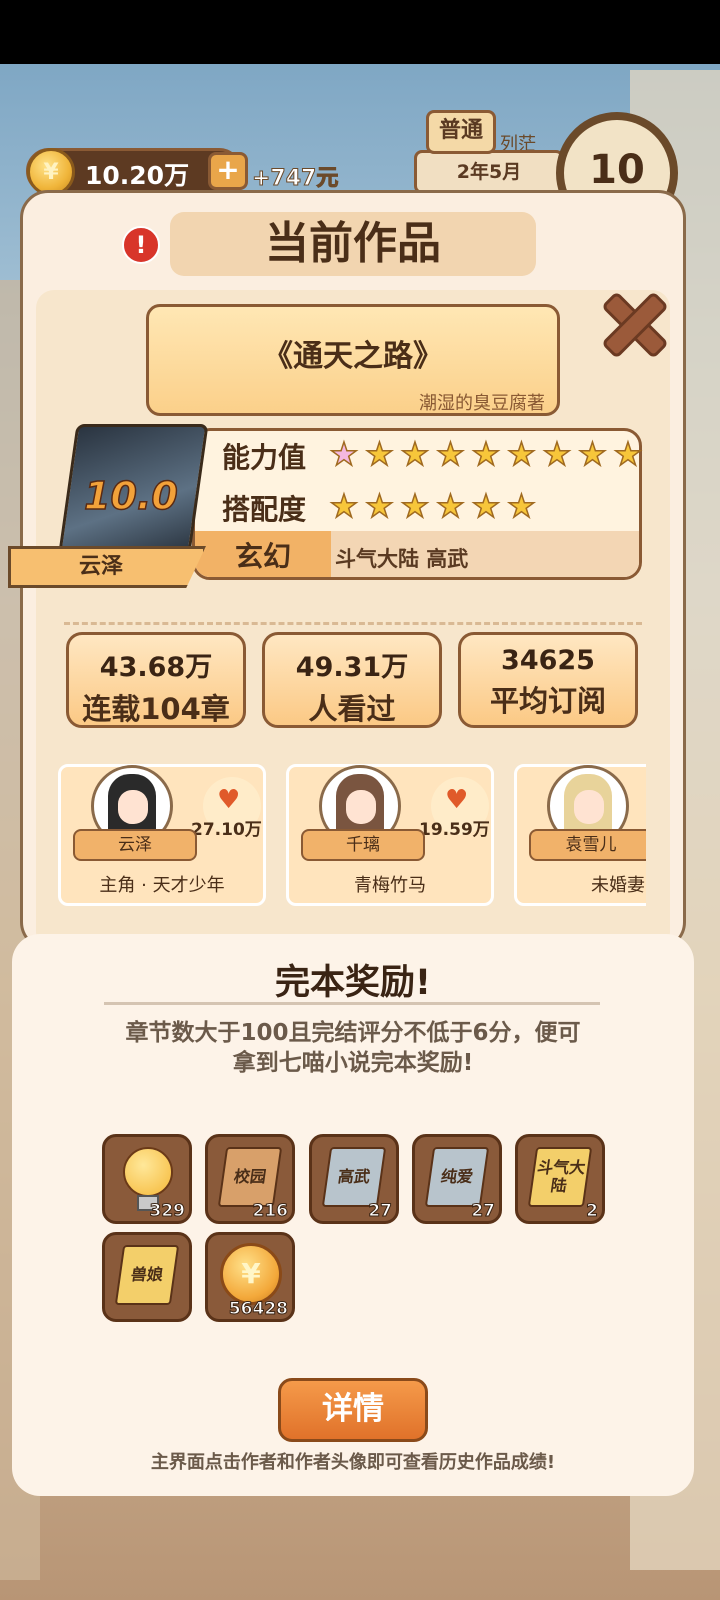  I want to click on coin-amount: 10.20万, so click(137, 175).